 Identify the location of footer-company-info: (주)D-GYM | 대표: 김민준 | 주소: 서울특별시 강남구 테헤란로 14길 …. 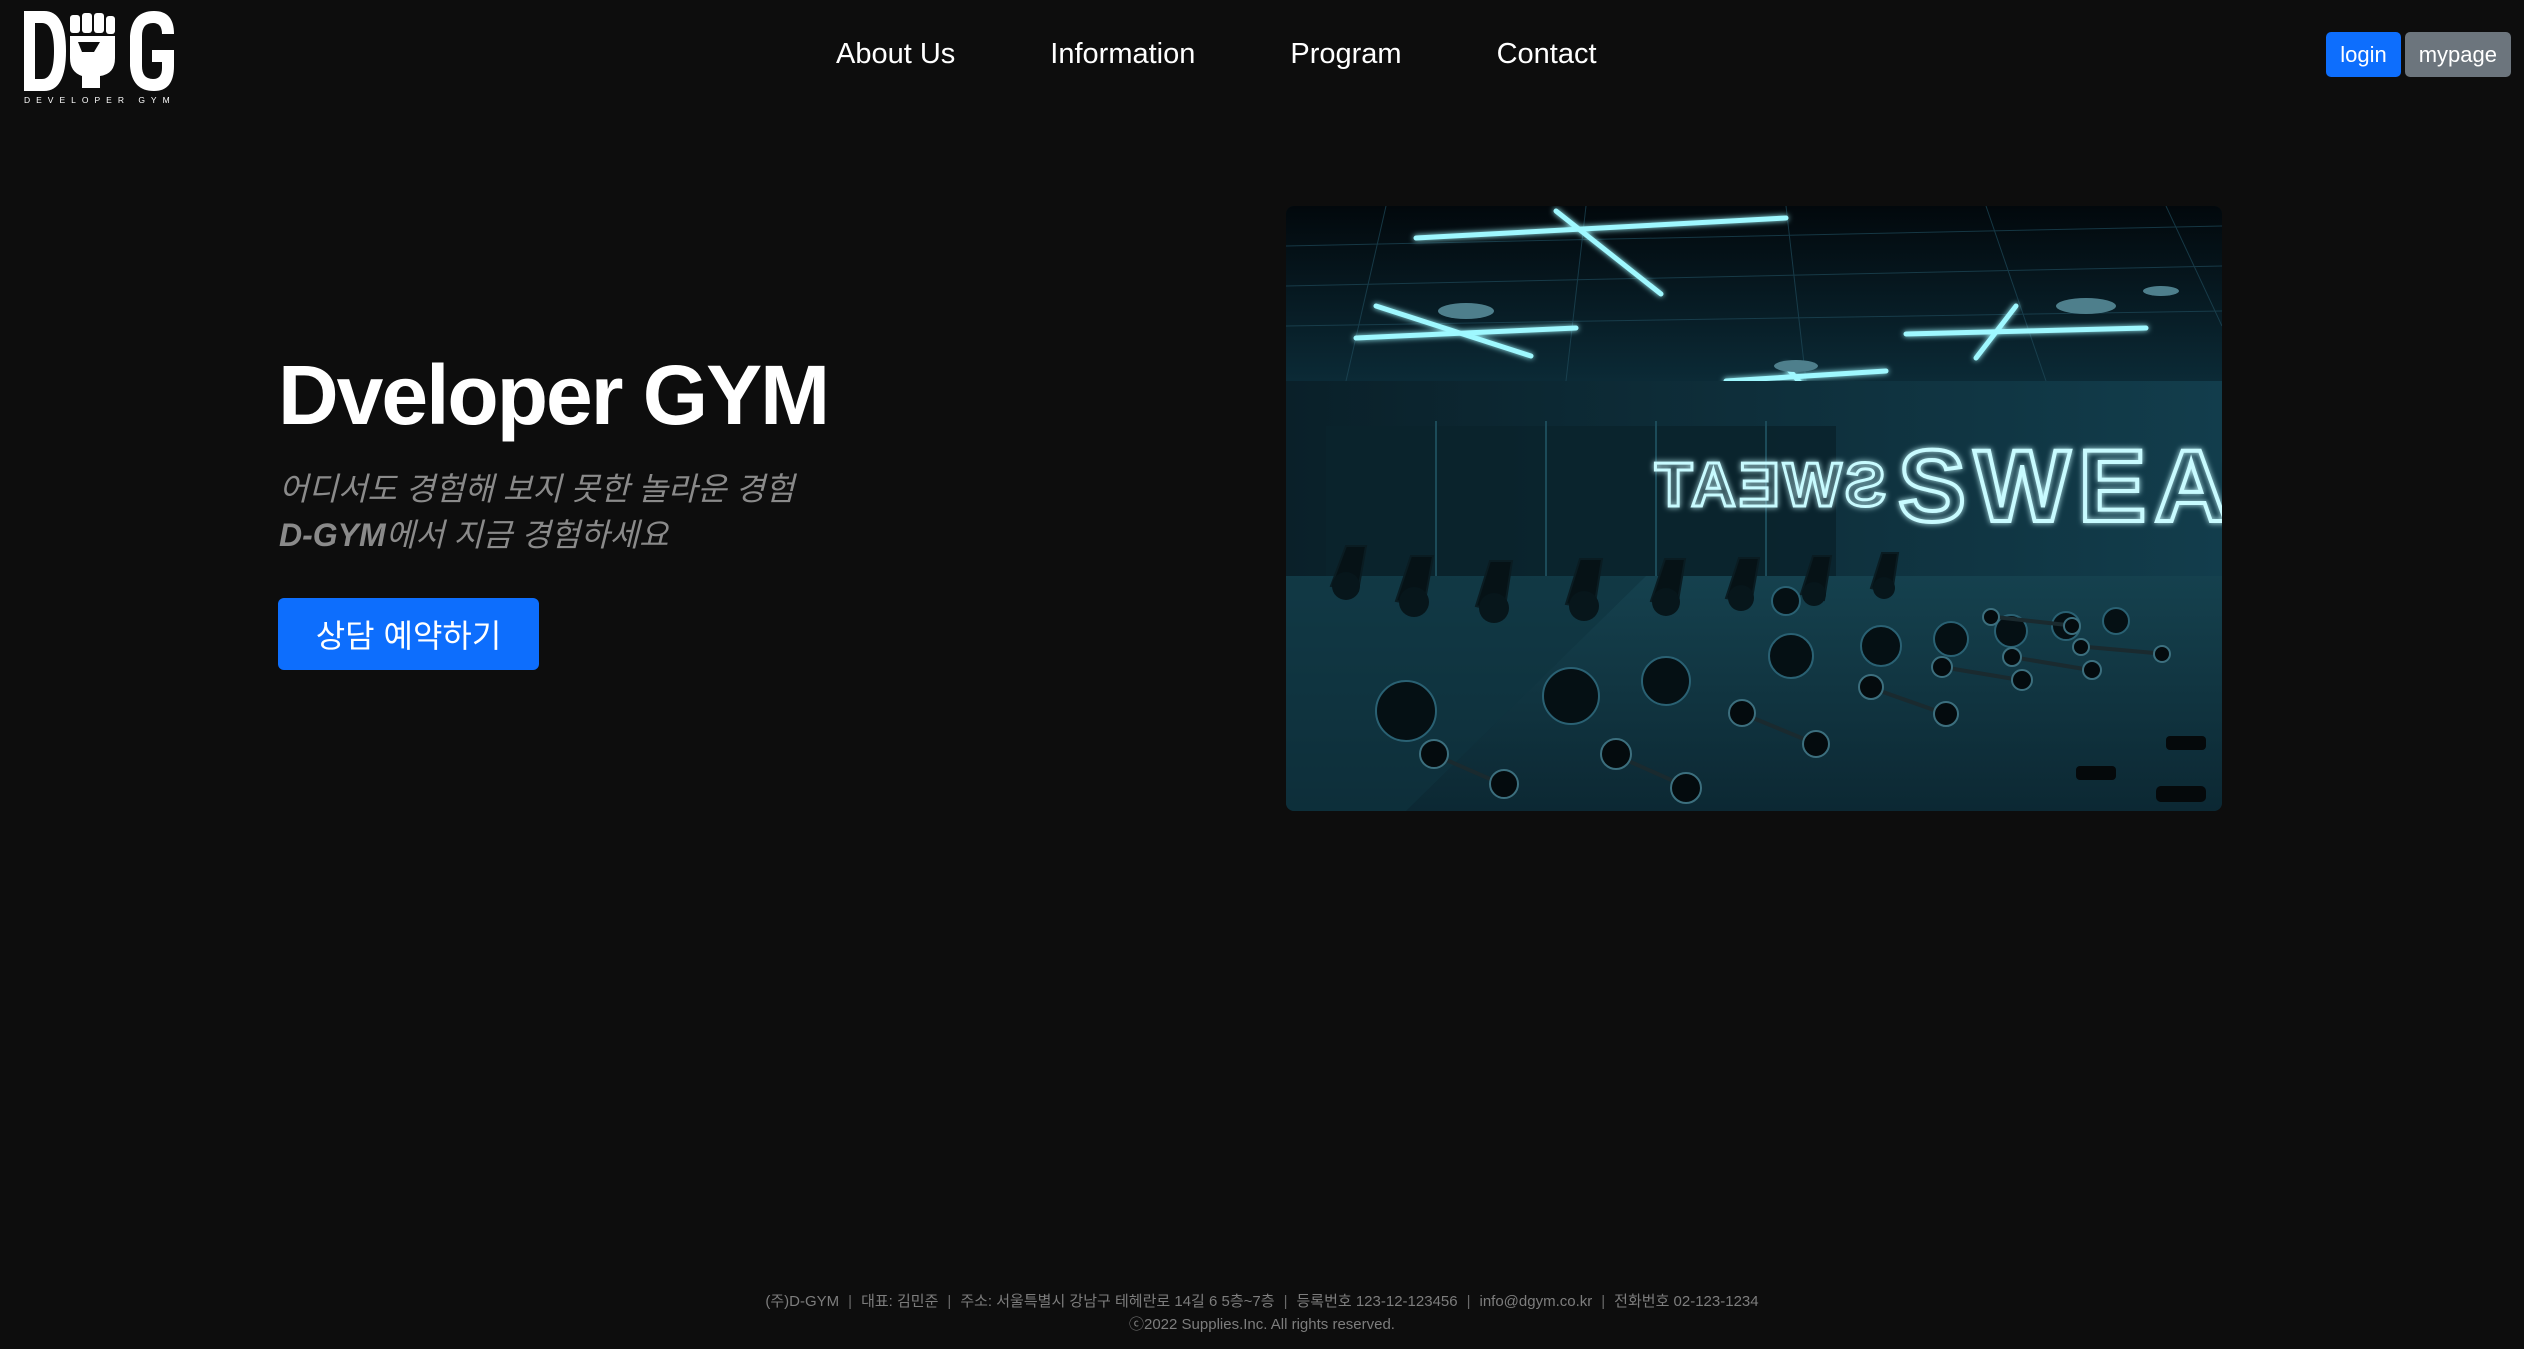
(1262, 1301).